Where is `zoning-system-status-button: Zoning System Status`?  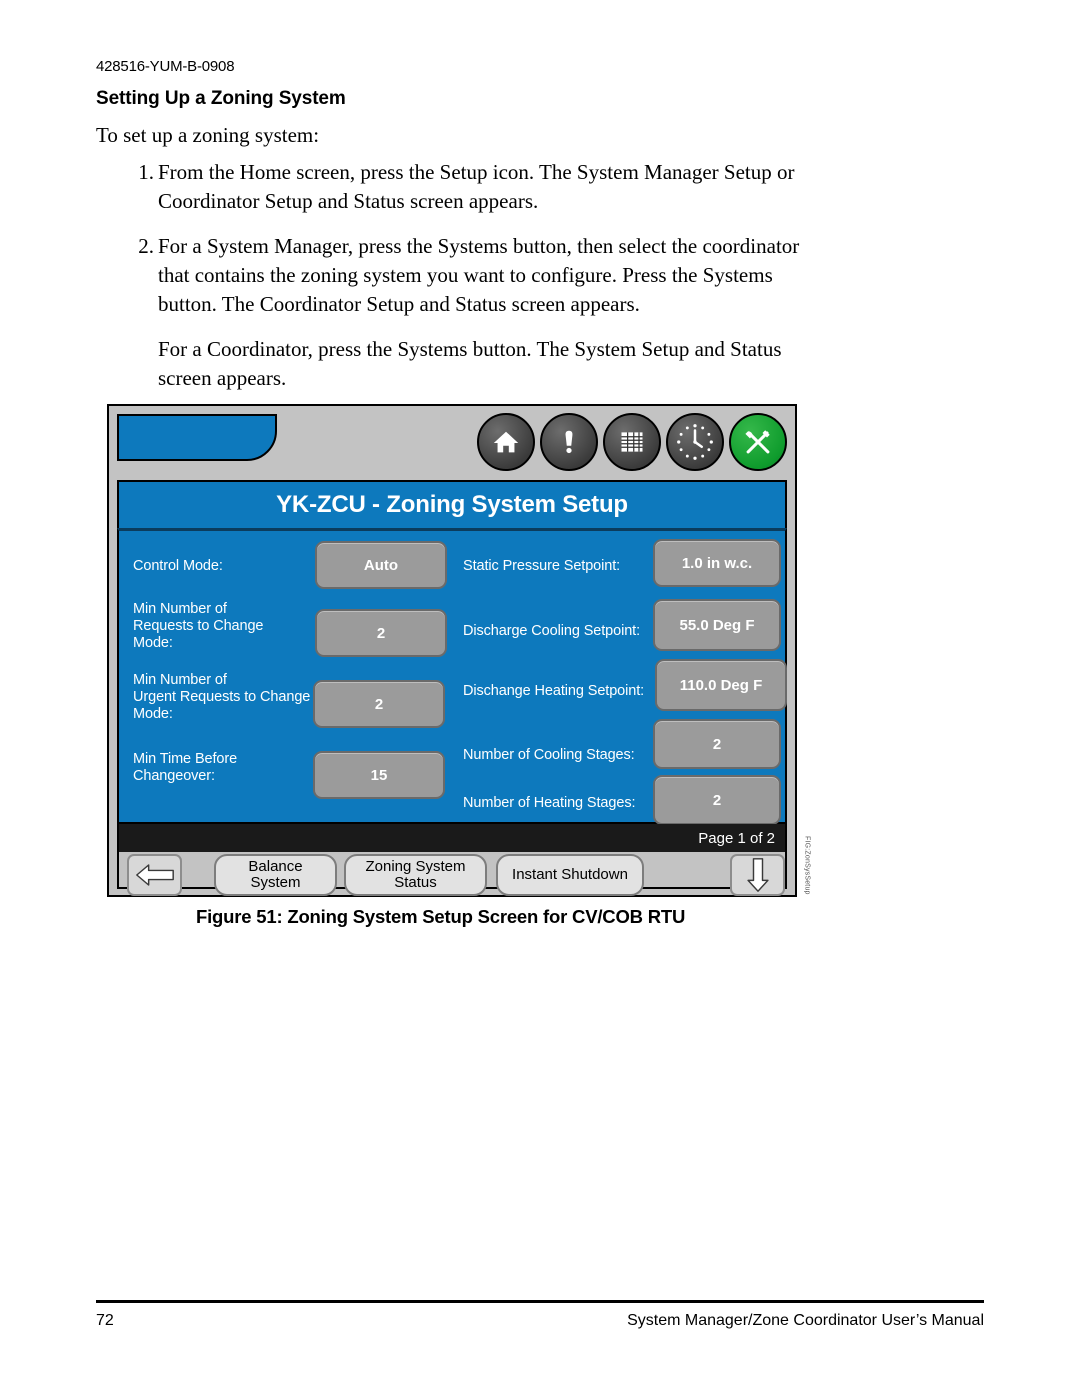
zoning-system-status-button: Zoning System Status is located at coordinates (415, 875).